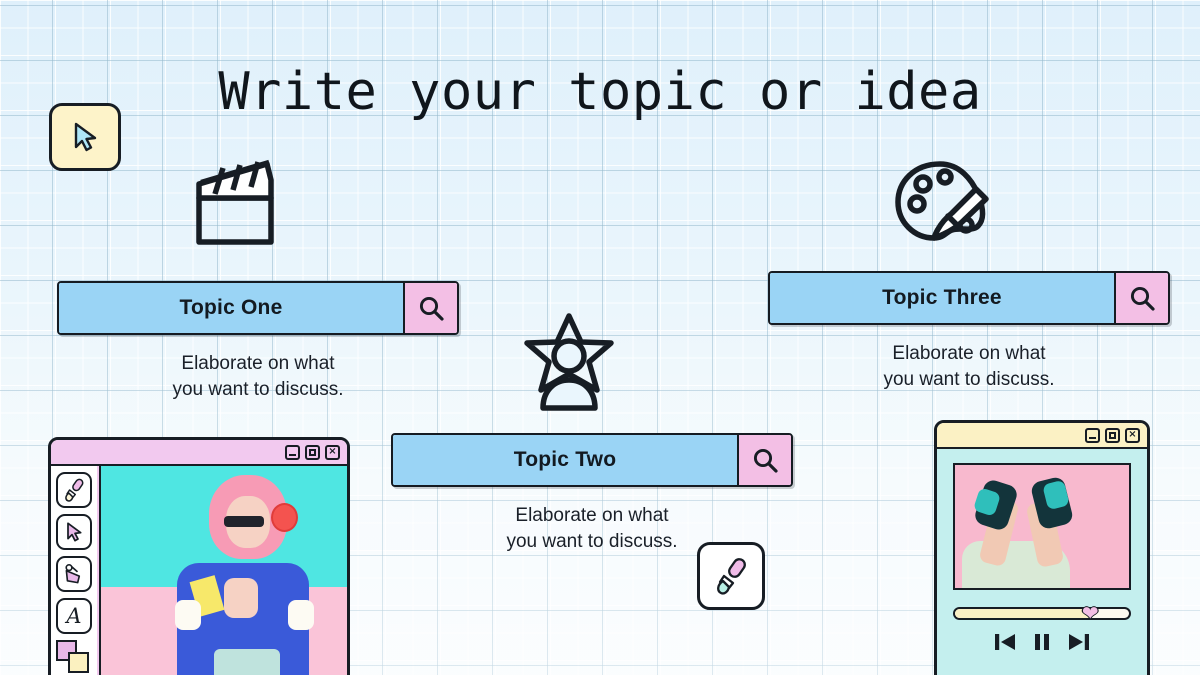  What do you see at coordinates (1090, 613) in the screenshot?
I see `heart-handle-icon: ❤` at bounding box center [1090, 613].